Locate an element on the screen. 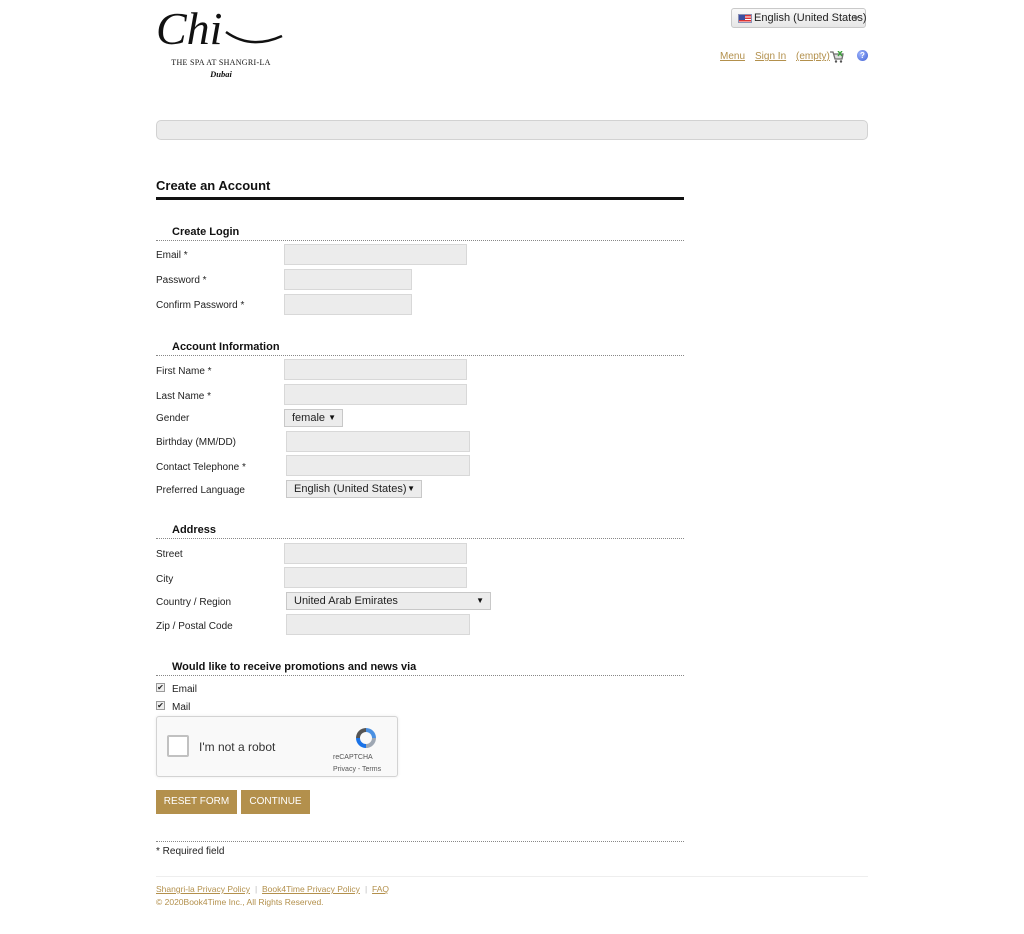 Image resolution: width=1024 pixels, height=934 pixels. street-label: Street is located at coordinates (169, 554).